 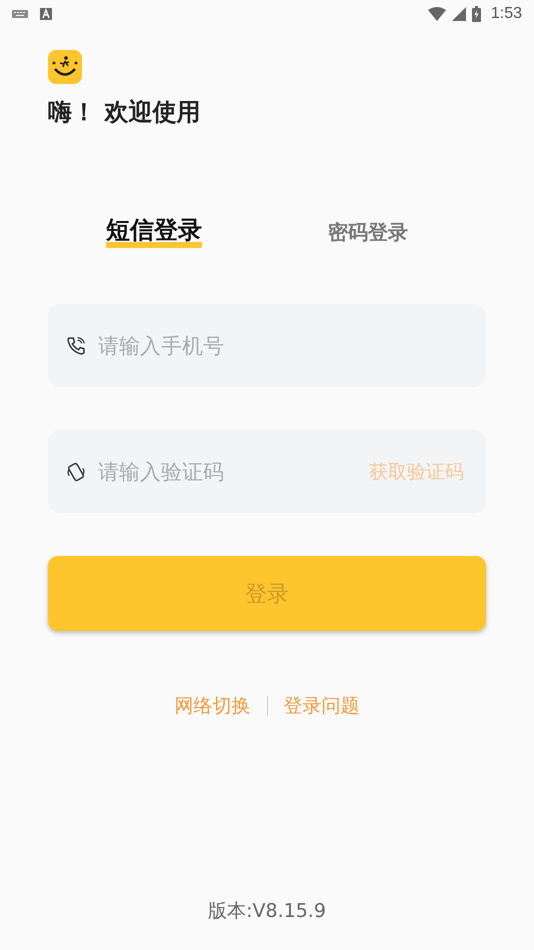 I want to click on keyboard-icon, so click(x=20, y=14).